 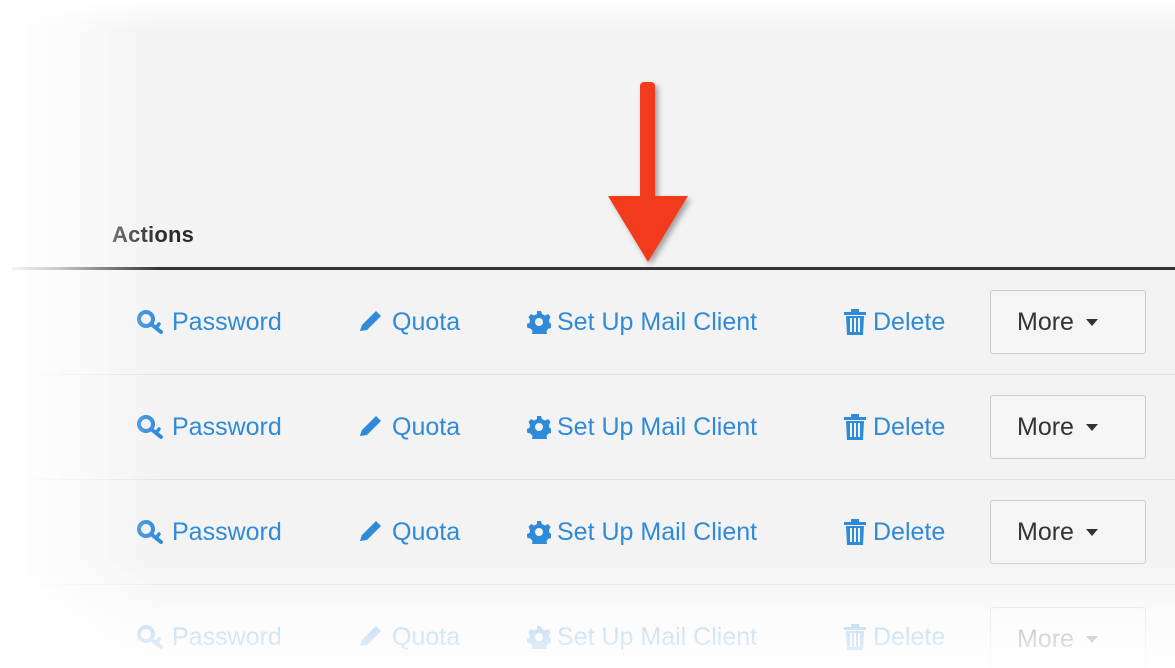 I want to click on top-fade-overlay, so click(x=587, y=15).